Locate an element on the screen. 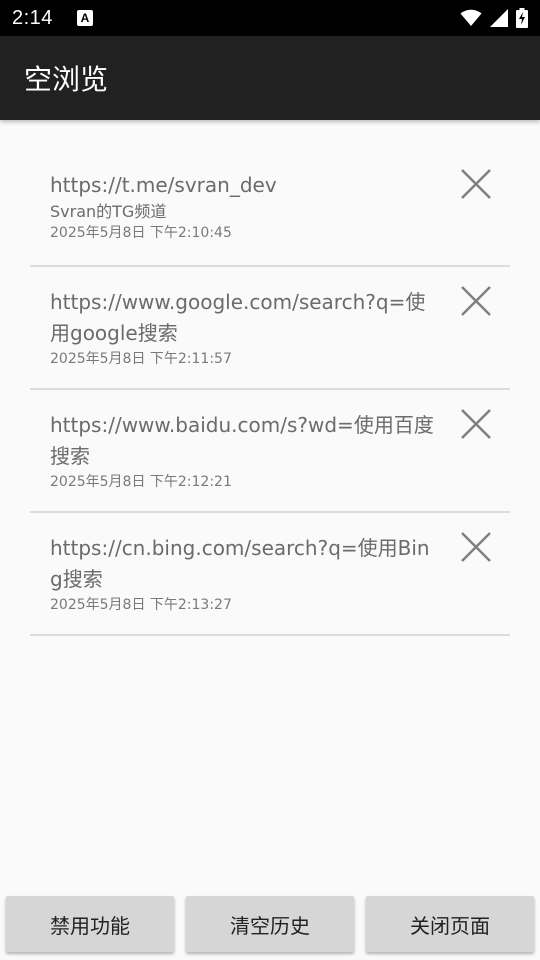 The height and width of the screenshot is (960, 540). cell-signal-icon is located at coordinates (499, 18).